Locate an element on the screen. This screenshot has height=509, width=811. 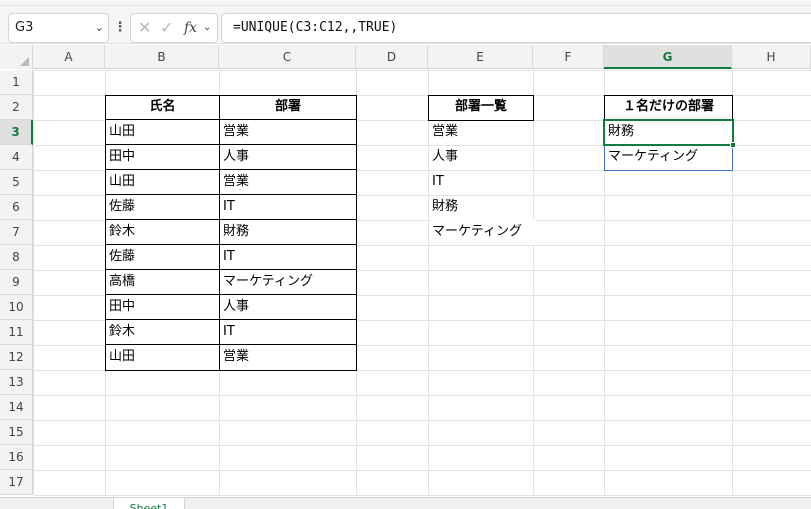
row-header: 1 is located at coordinates (16, 82).